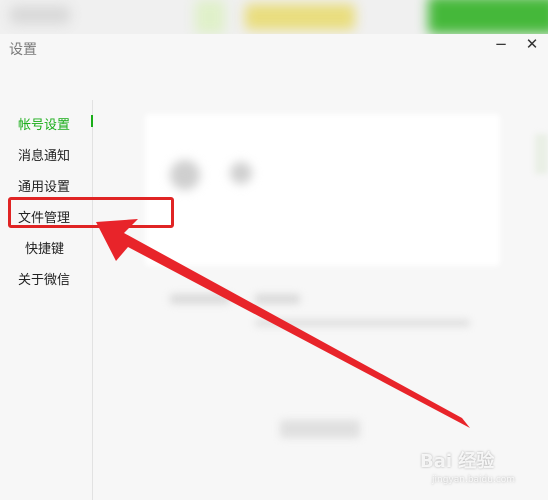 Image resolution: width=548 pixels, height=500 pixels. Describe the element at coordinates (457, 461) in the screenshot. I see `watermark-logo: Bai 经验` at that location.